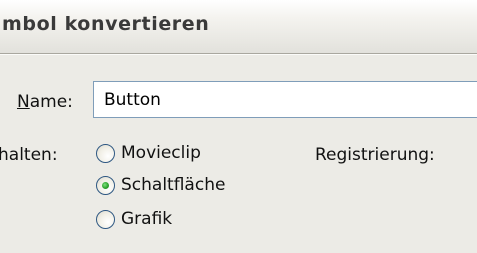 This screenshot has width=477, height=253. Describe the element at coordinates (29, 155) in the screenshot. I see `behavior-label: halten:` at that location.